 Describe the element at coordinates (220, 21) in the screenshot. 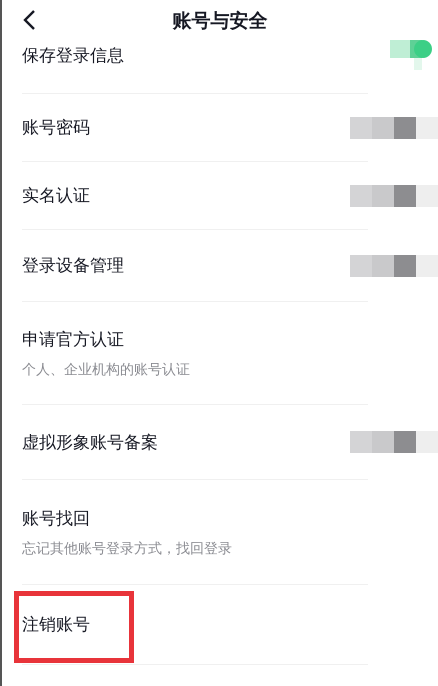

I see `page-title: 账号与安全` at that location.